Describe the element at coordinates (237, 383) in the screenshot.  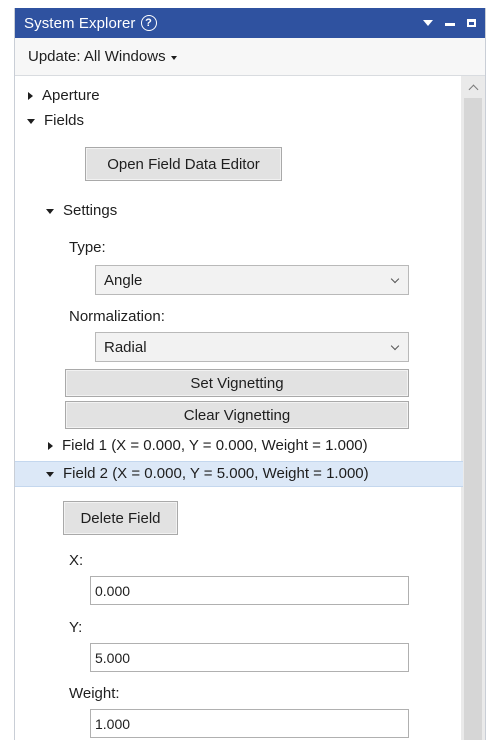
I see `set-vignetting-button: Set Vignetting` at that location.